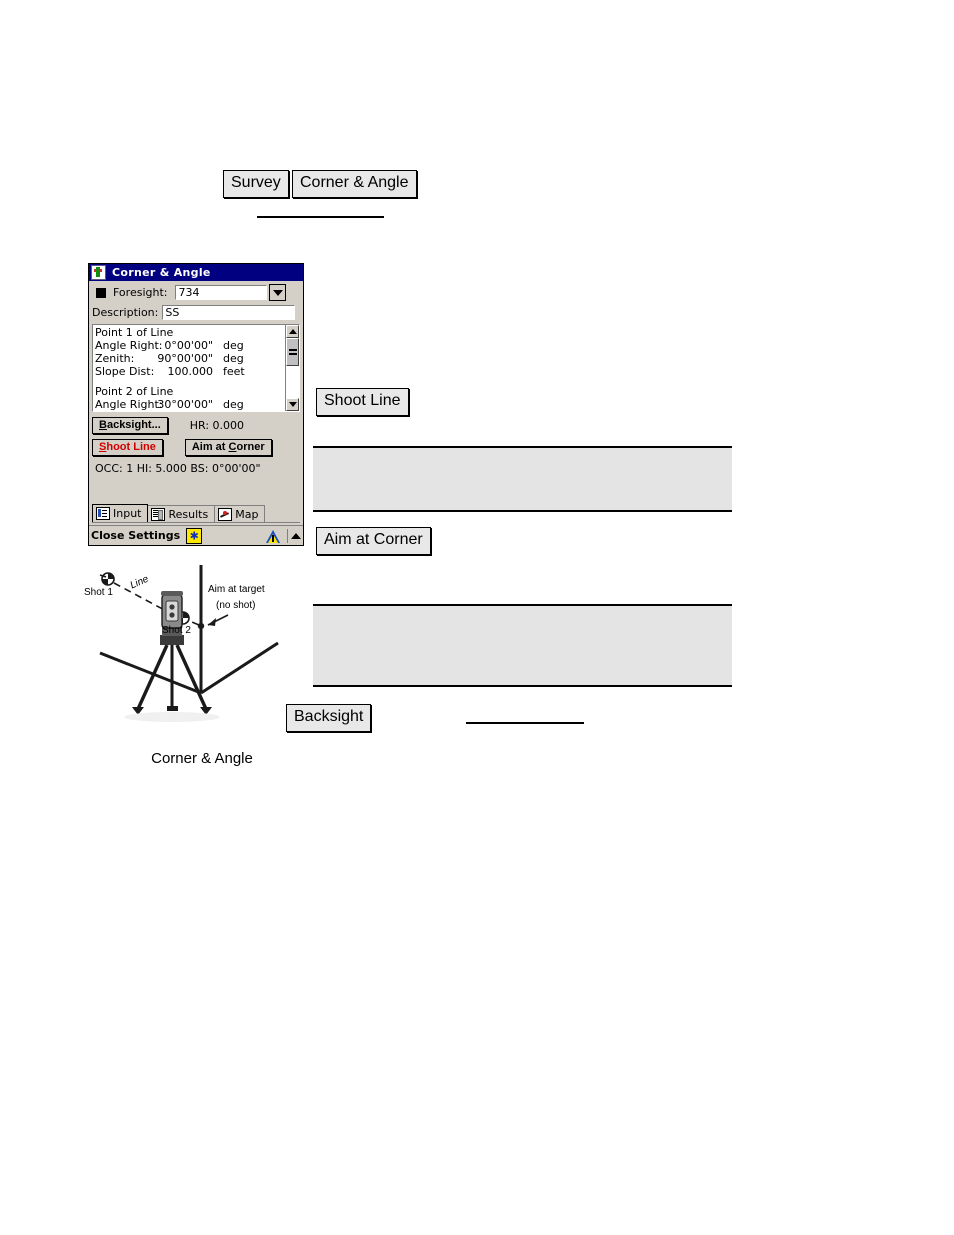 This screenshot has width=954, height=1235. I want to click on tab-map-label: Map, so click(247, 514).